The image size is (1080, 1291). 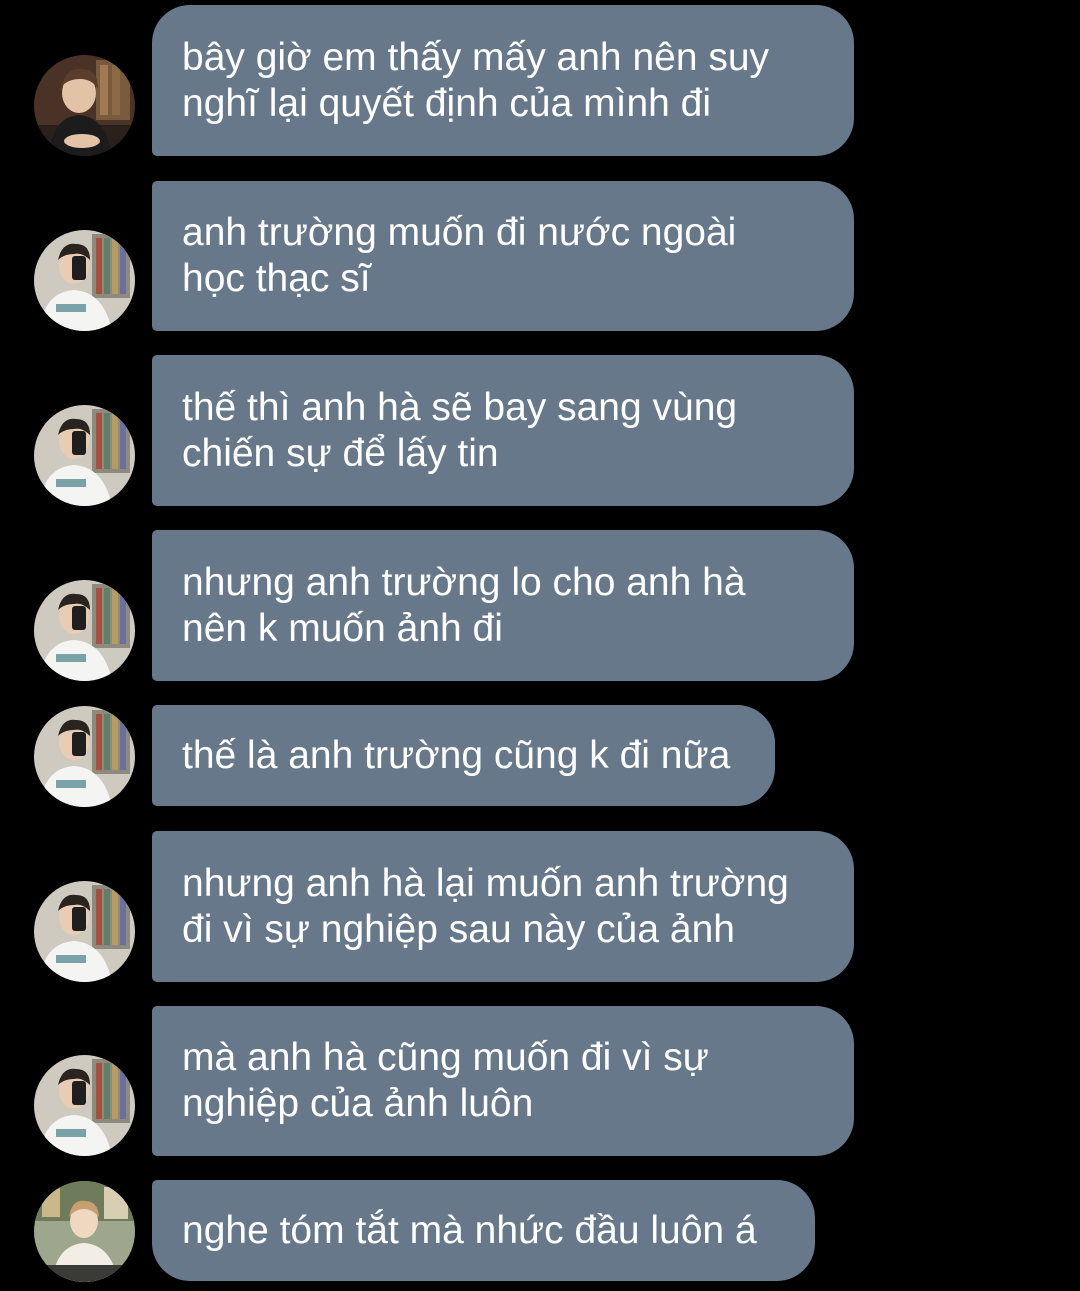 I want to click on message-line: thế là anh trường cũng k đi nữa, so click(x=456, y=755).